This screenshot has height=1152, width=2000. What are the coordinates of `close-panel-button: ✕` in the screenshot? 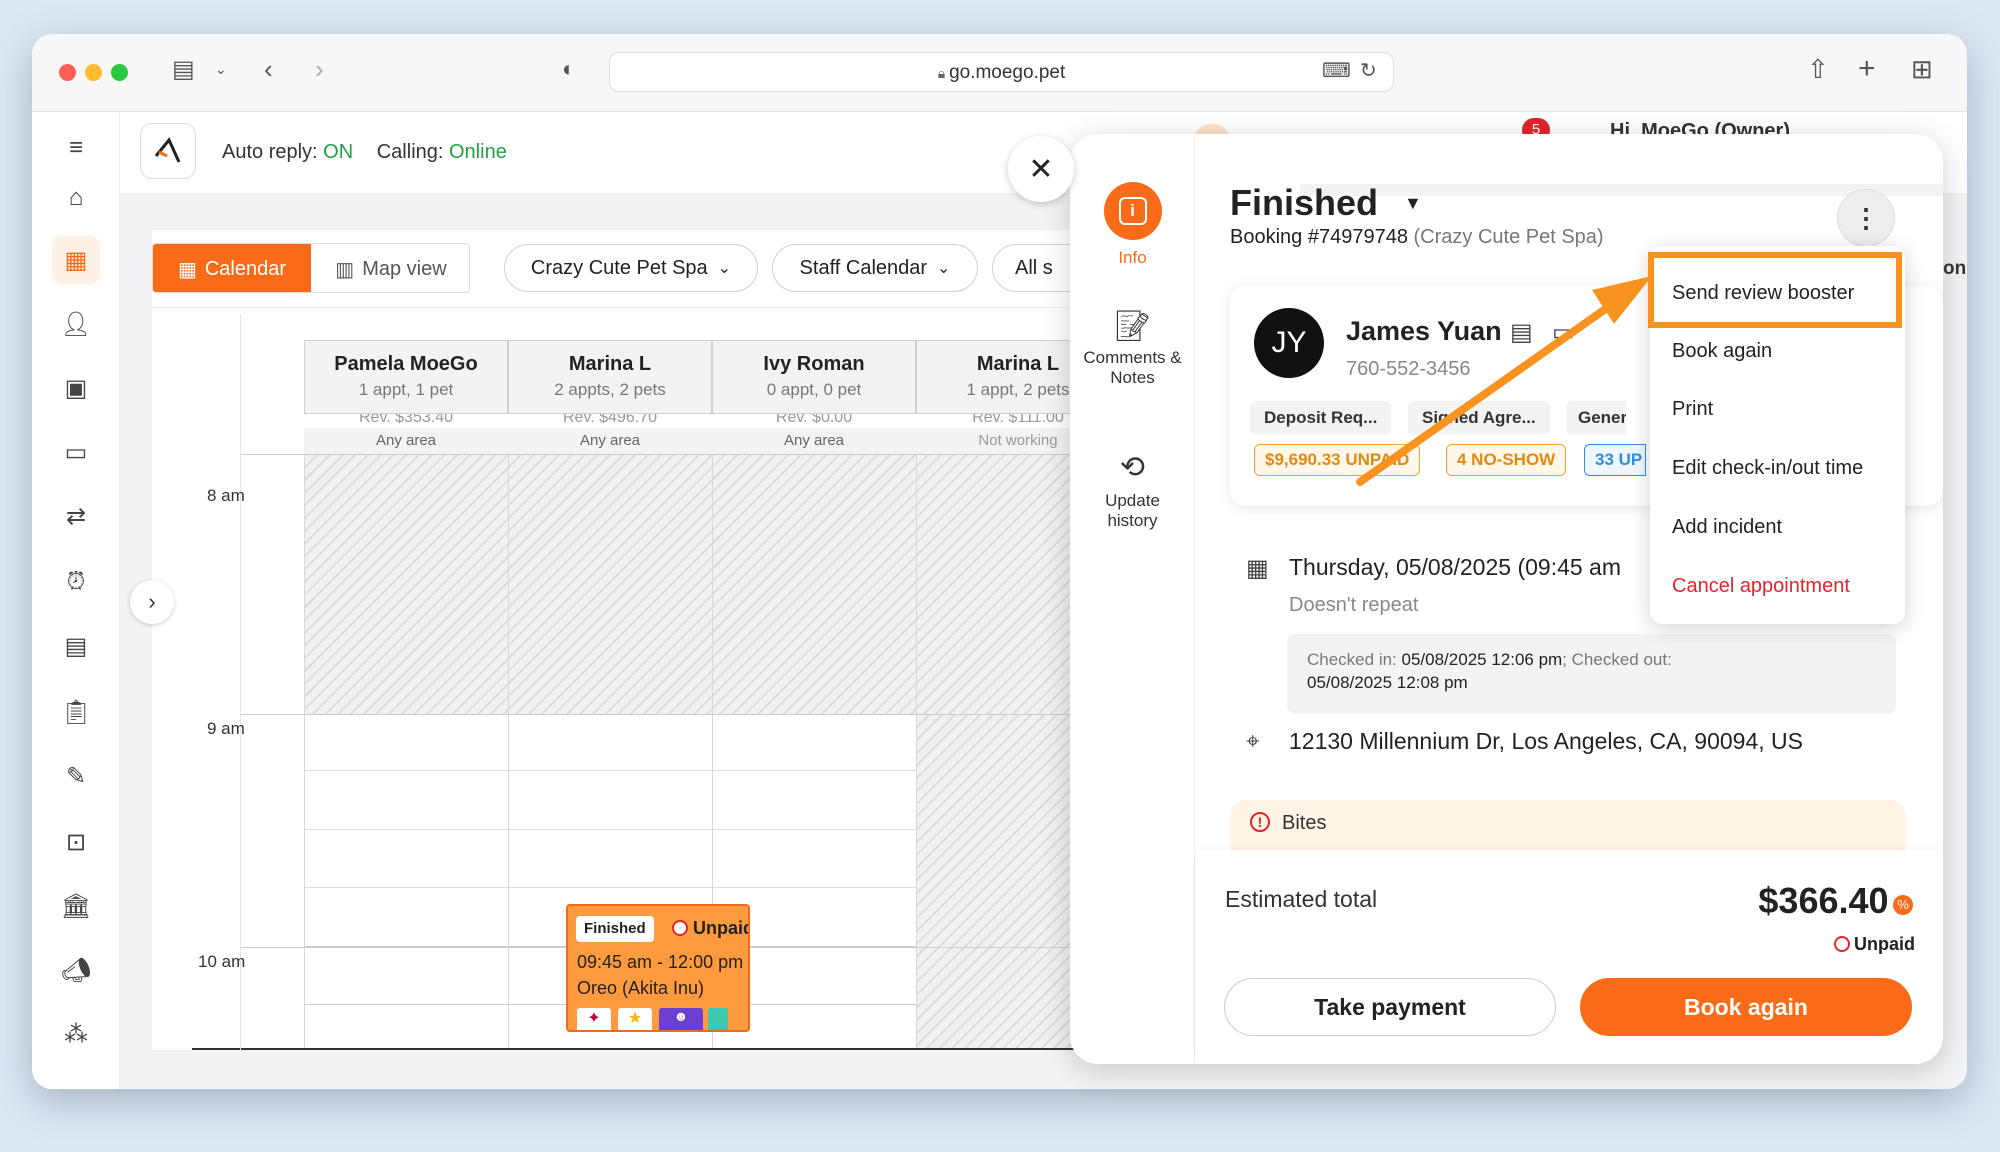 It's located at (1041, 169).